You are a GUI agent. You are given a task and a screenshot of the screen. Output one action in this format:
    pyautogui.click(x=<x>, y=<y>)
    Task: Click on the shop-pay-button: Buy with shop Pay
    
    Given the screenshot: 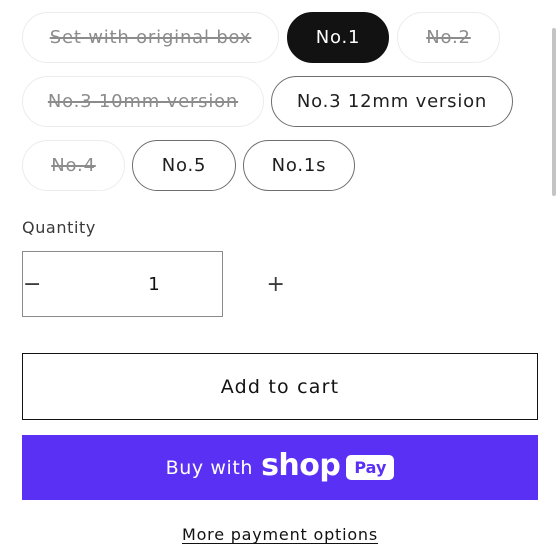 What is the action you would take?
    pyautogui.click(x=280, y=467)
    